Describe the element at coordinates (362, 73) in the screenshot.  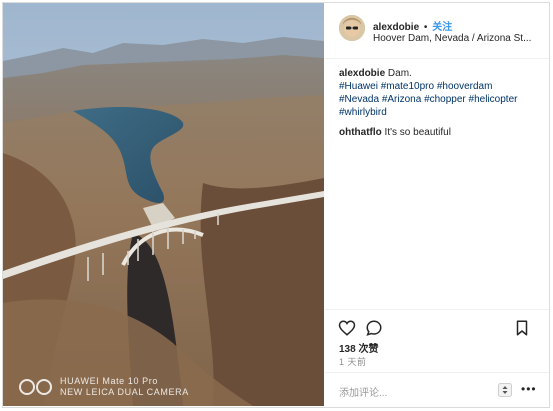
I see `caption-username: alexdobie` at that location.